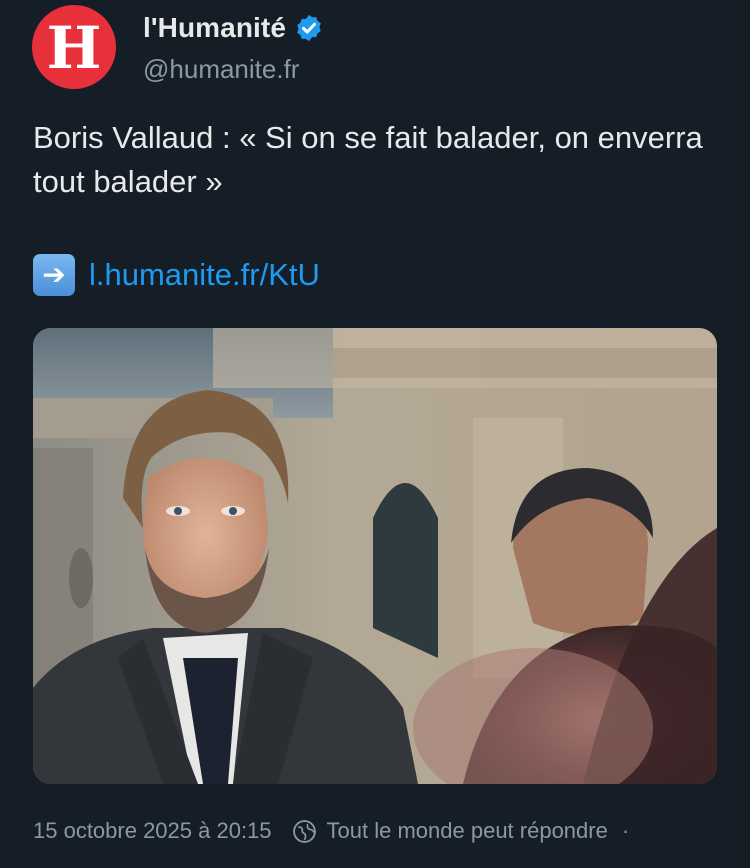  What do you see at coordinates (152, 831) in the screenshot?
I see `tweet-timestamp: 15 octobre 2025 à 20:15` at bounding box center [152, 831].